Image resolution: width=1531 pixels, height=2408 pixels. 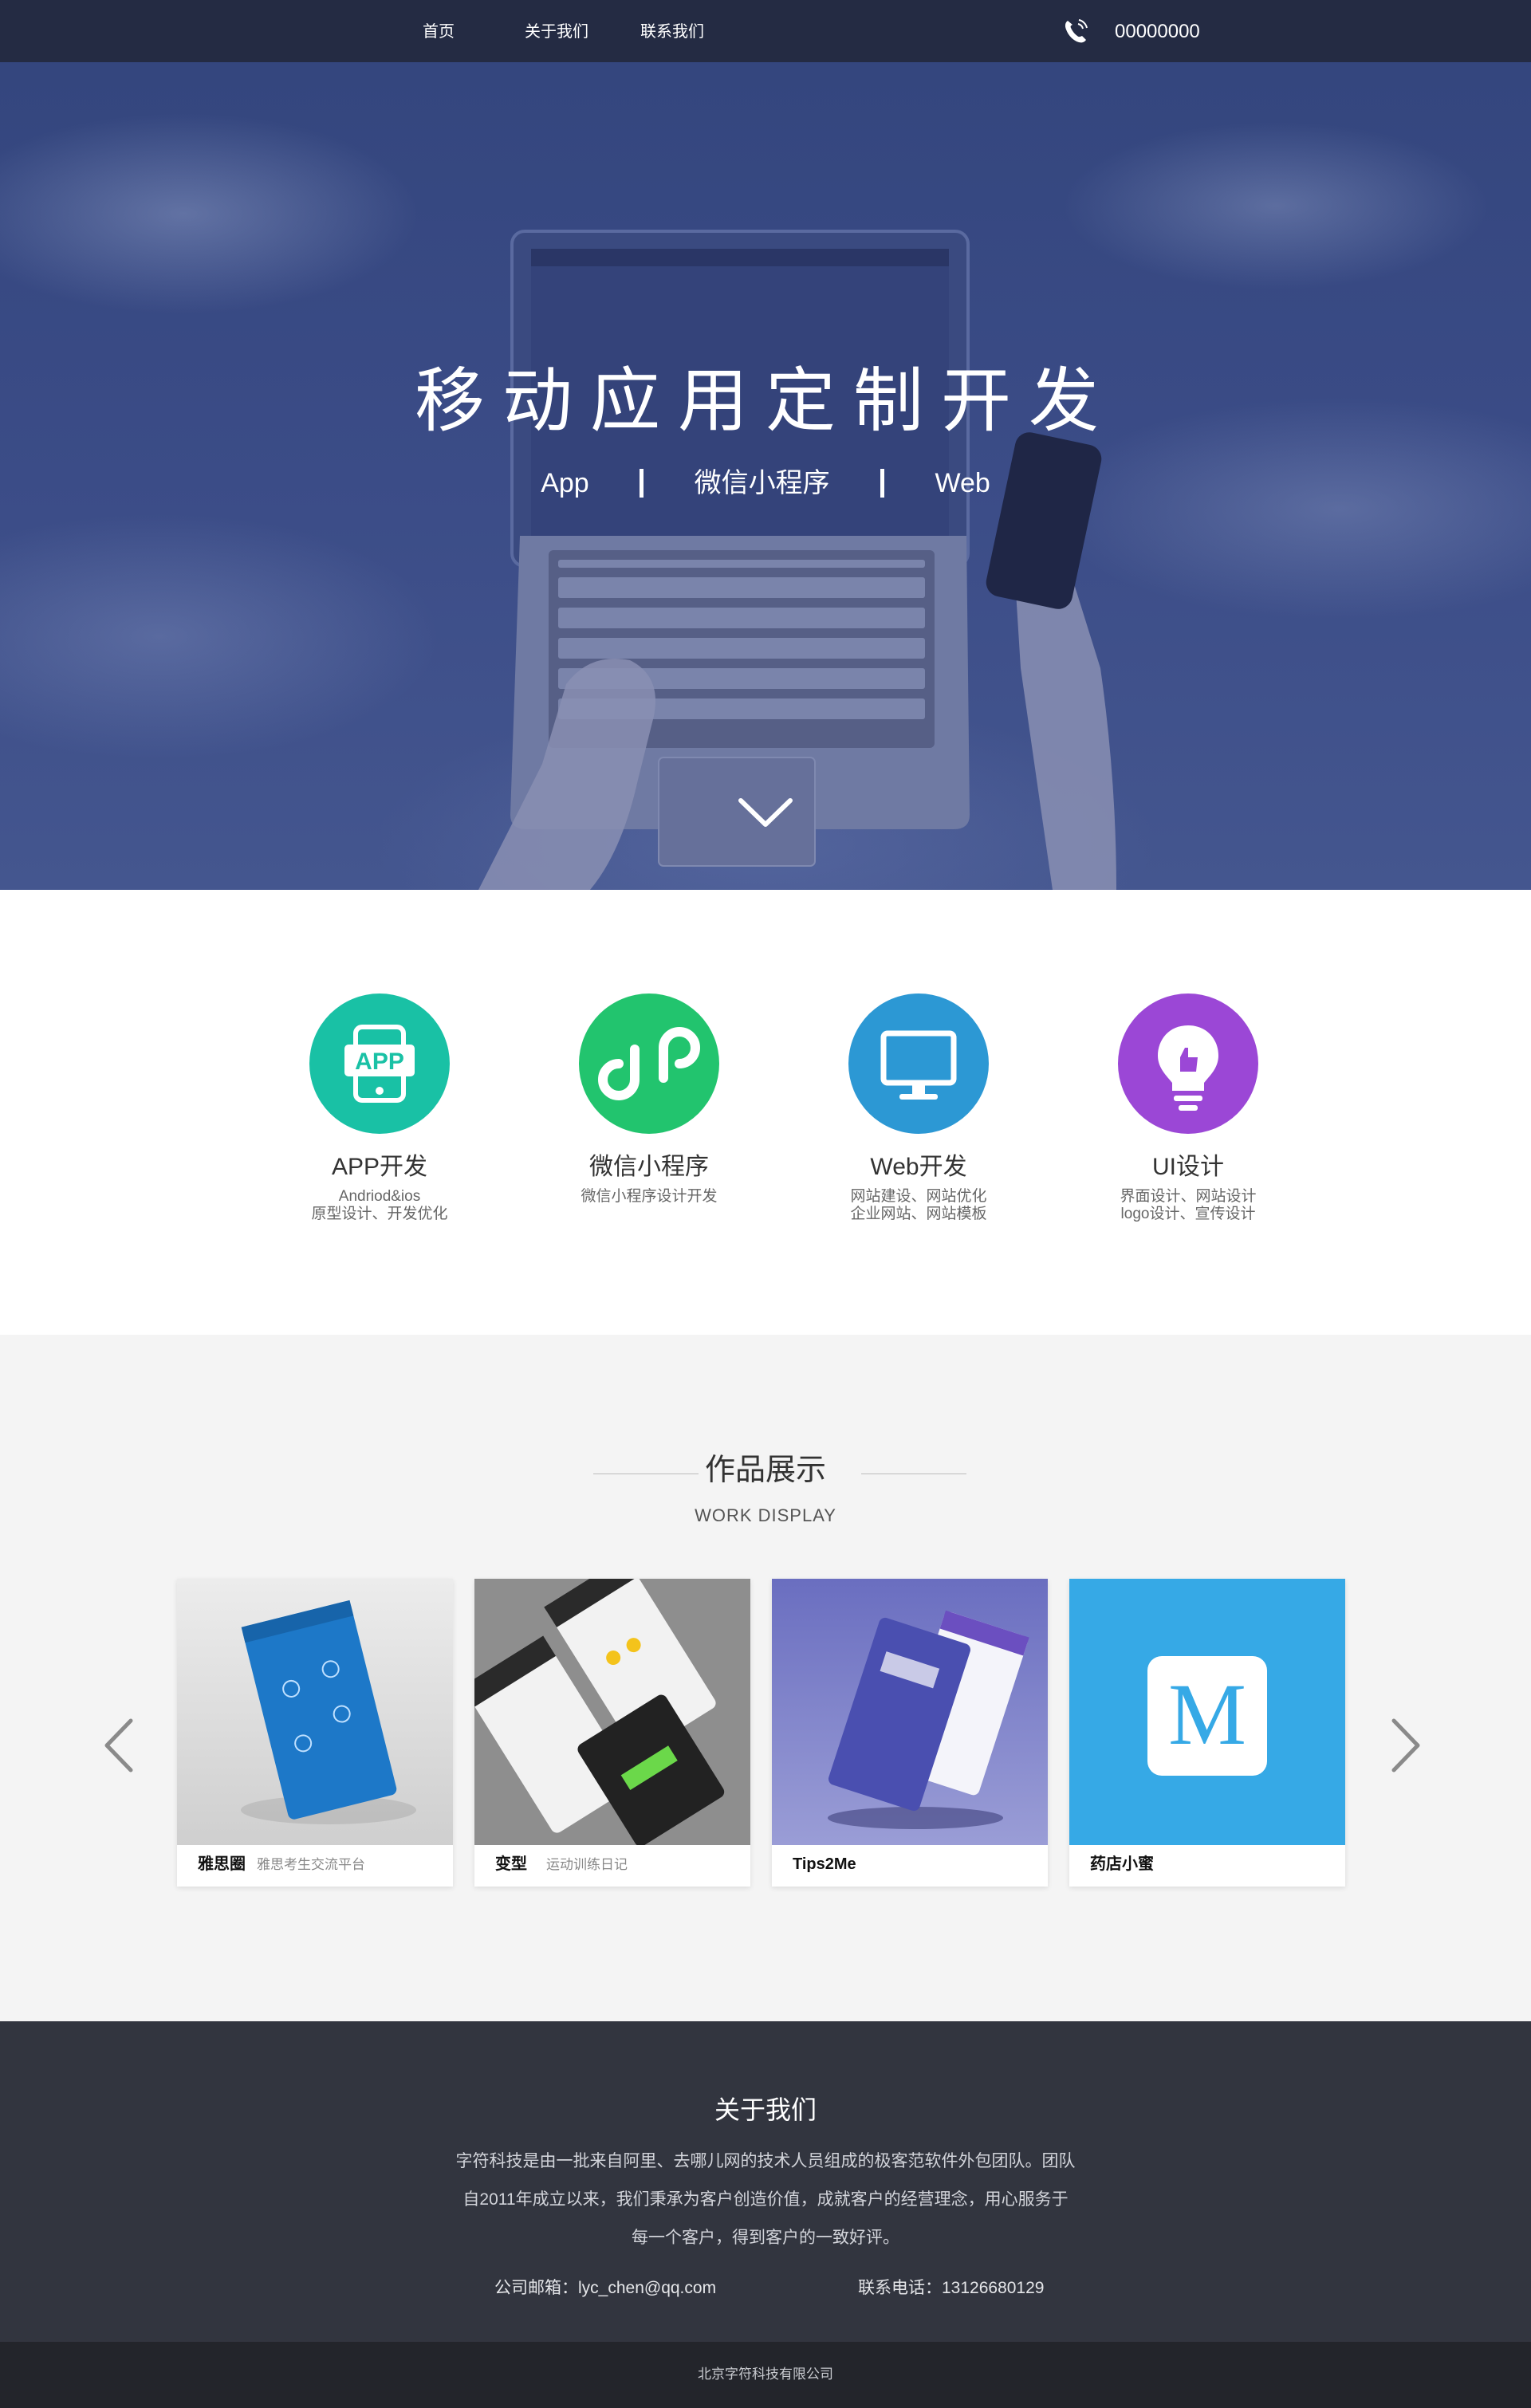 I want to click on footer: 北京字符科技有限公司, so click(x=765, y=2375).